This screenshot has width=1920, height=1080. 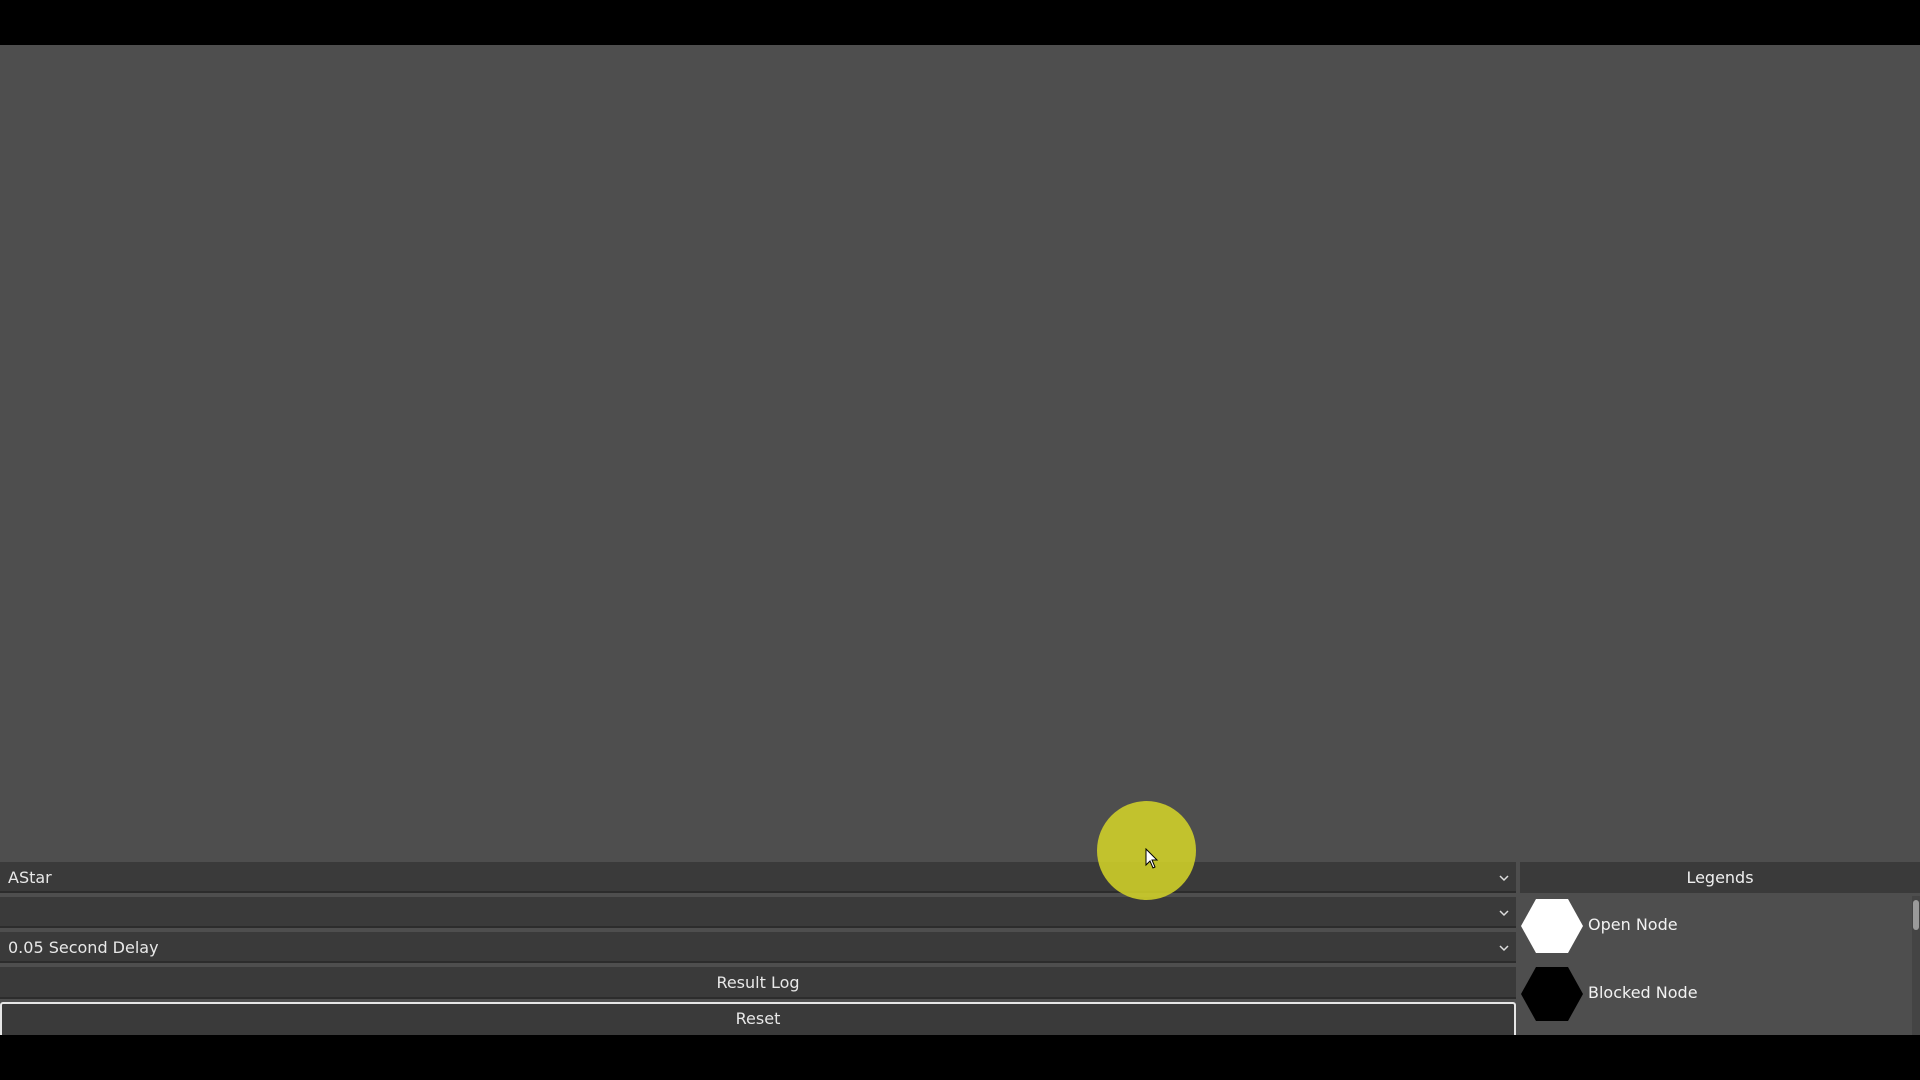 I want to click on black-hexagon-icon, so click(x=1552, y=994).